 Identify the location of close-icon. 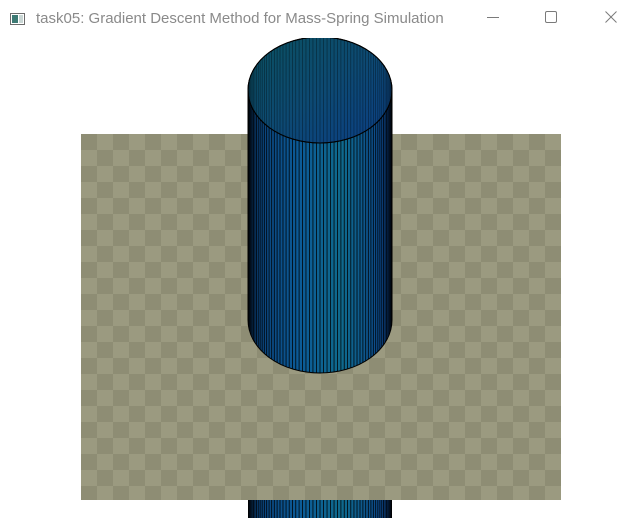
(611, 19).